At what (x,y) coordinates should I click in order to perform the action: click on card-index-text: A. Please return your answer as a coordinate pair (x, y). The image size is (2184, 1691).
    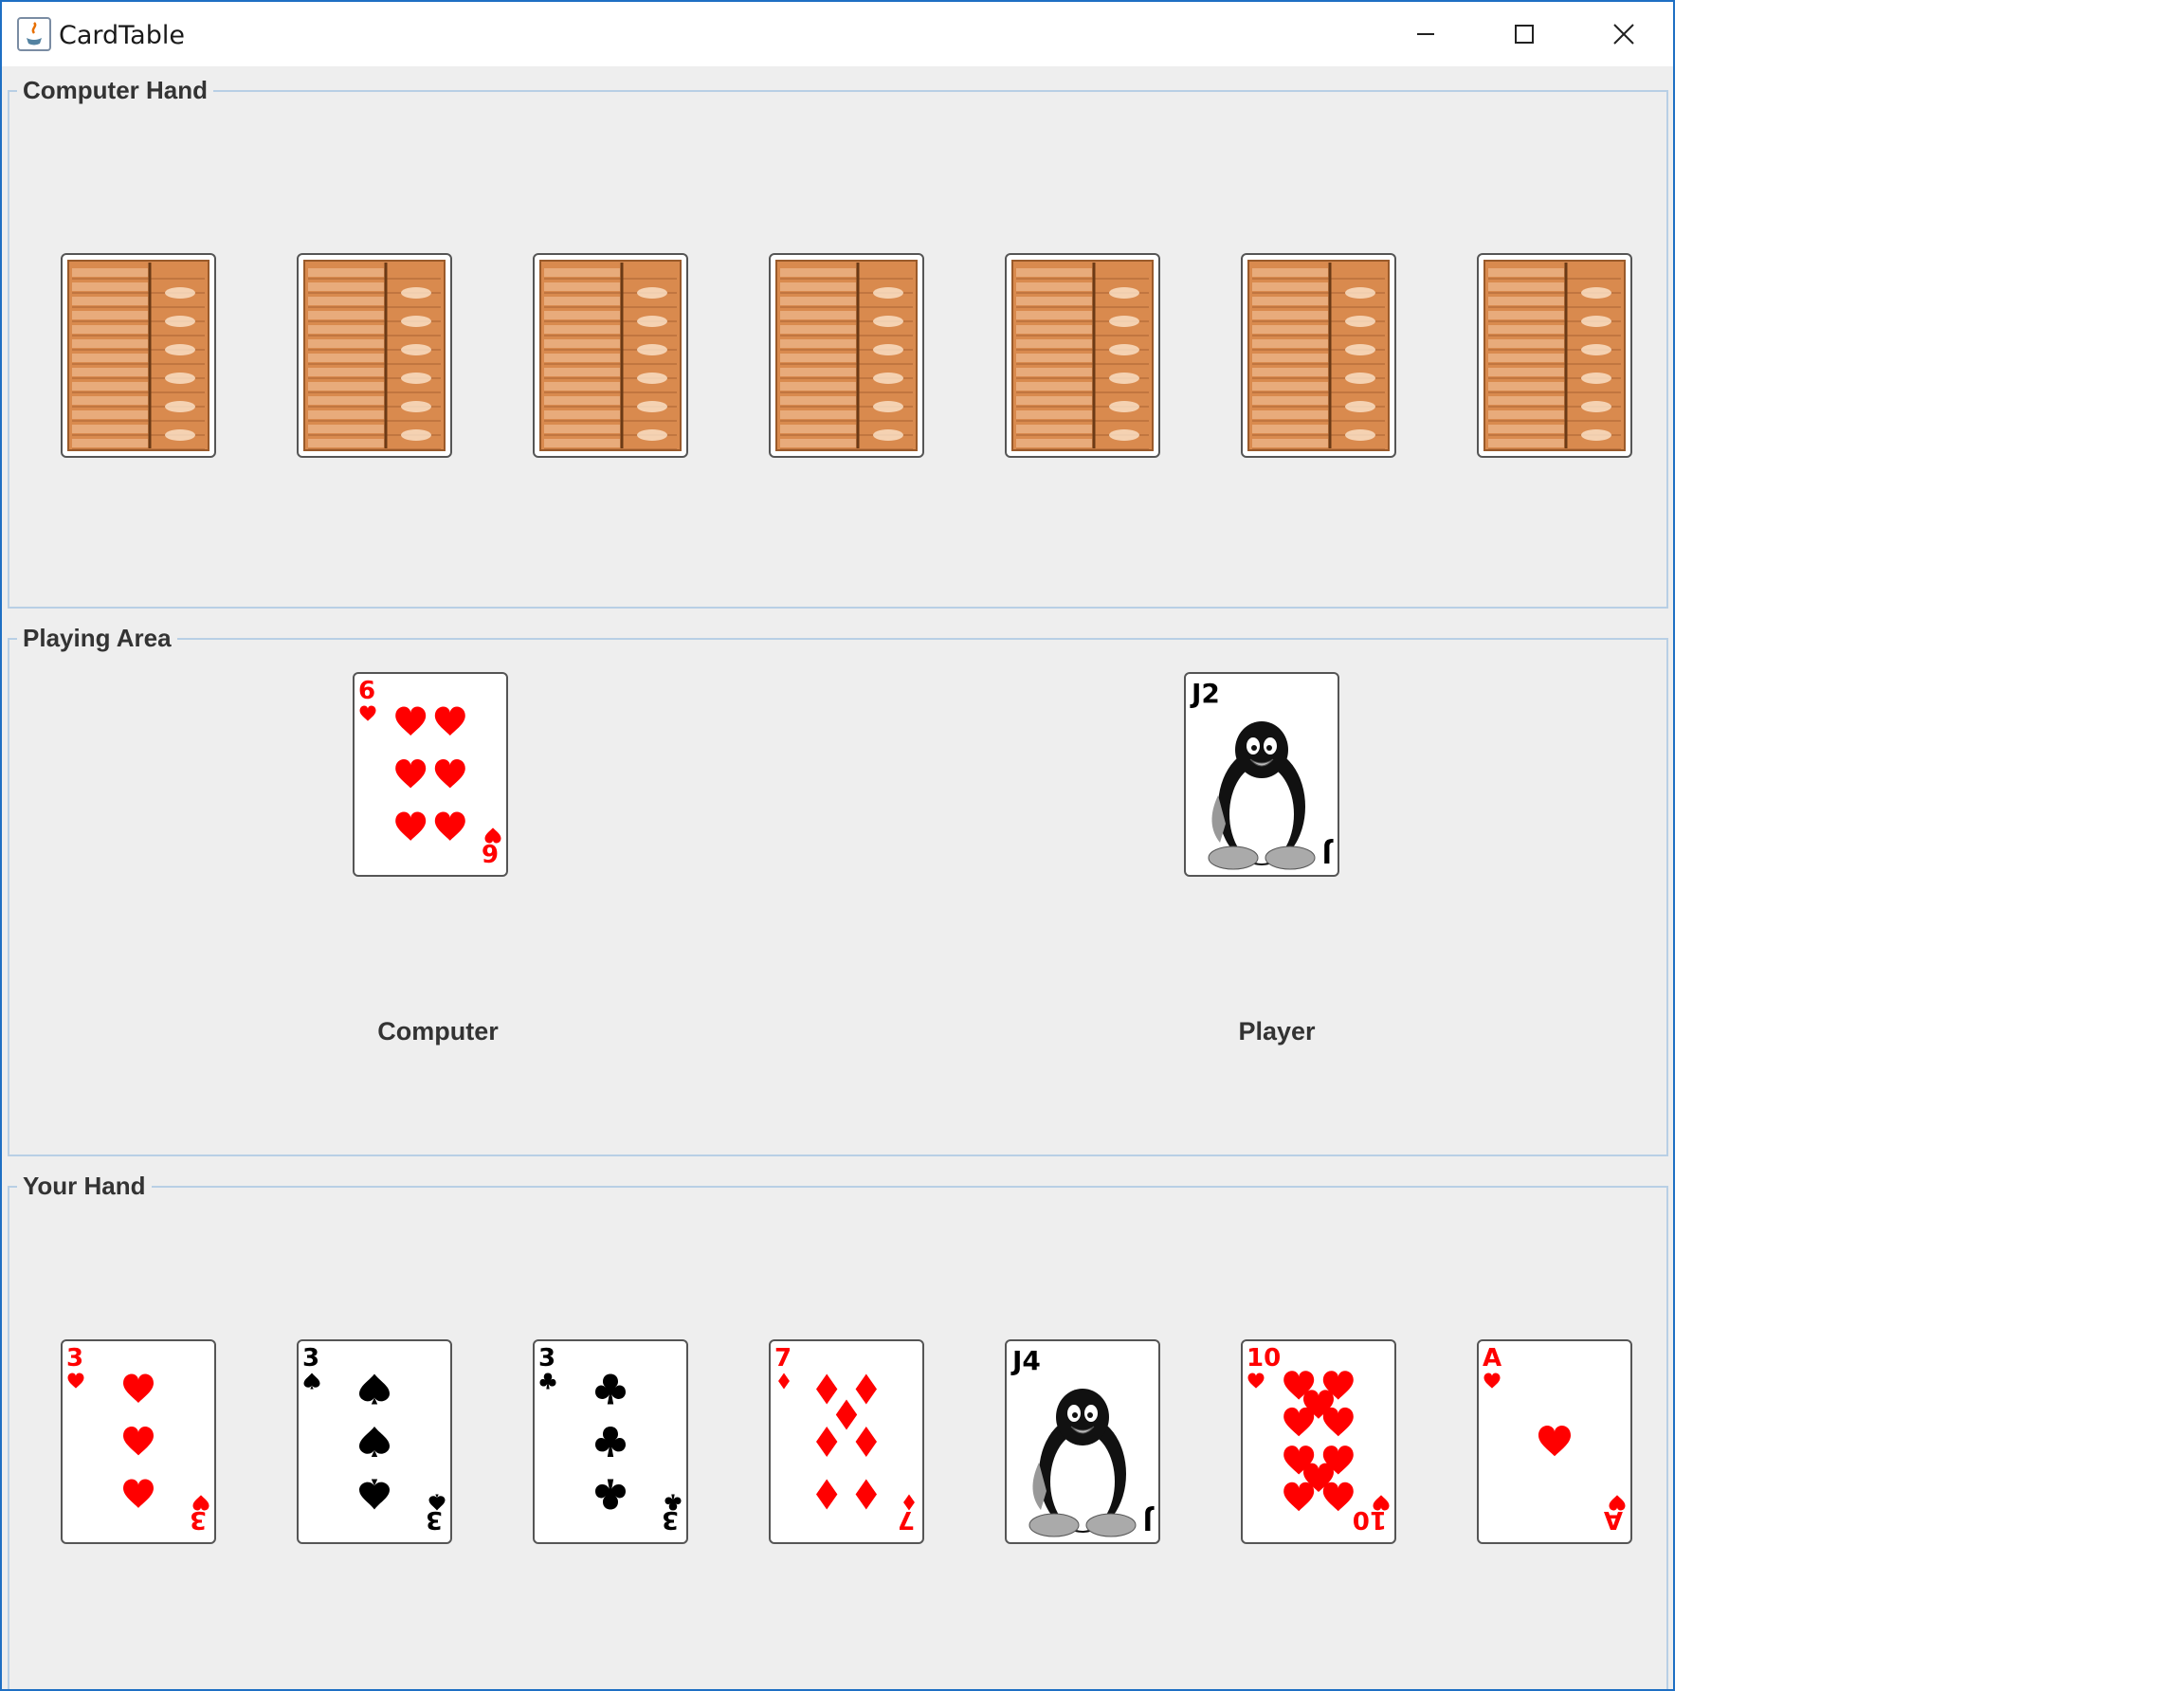
    Looking at the image, I should click on (1492, 1358).